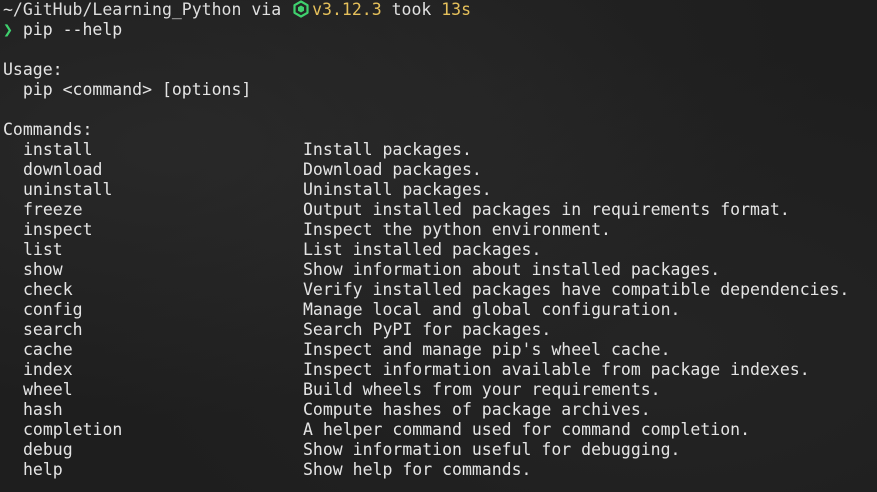  What do you see at coordinates (492, 309) in the screenshot?
I see `command-description: Manage local and global configuration.` at bounding box center [492, 309].